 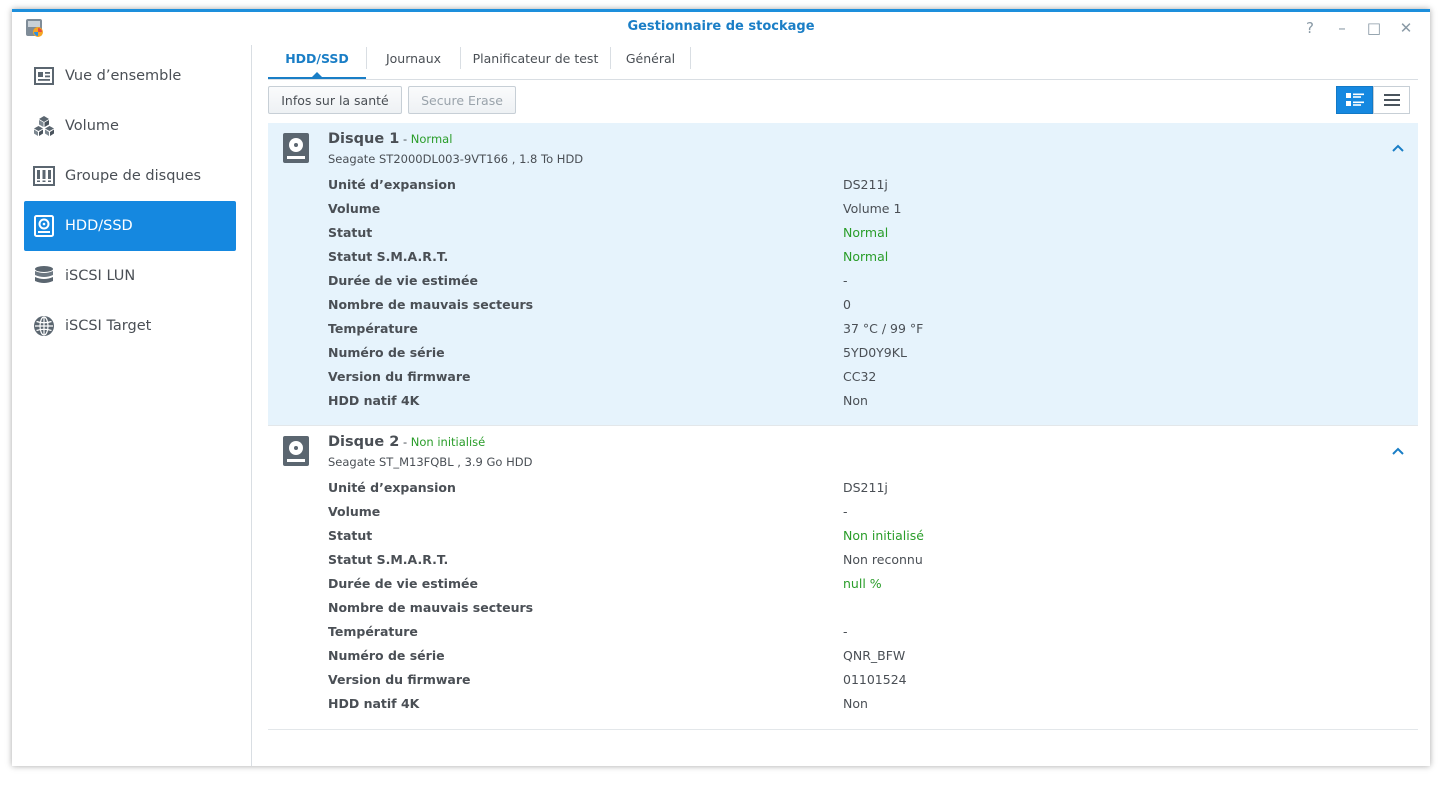 What do you see at coordinates (431, 139) in the screenshot?
I see `disk-status: Normal` at bounding box center [431, 139].